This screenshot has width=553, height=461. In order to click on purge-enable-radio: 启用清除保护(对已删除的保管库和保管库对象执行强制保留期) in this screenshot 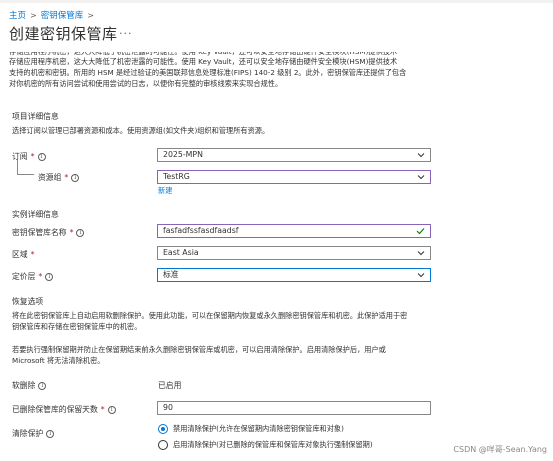, I will do `click(265, 445)`.